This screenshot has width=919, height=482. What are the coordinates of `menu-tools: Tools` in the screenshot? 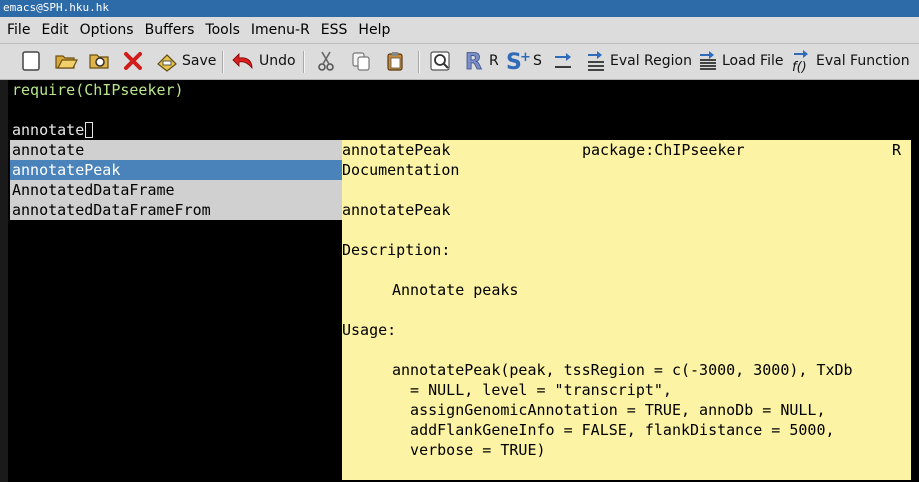 It's located at (222, 30).